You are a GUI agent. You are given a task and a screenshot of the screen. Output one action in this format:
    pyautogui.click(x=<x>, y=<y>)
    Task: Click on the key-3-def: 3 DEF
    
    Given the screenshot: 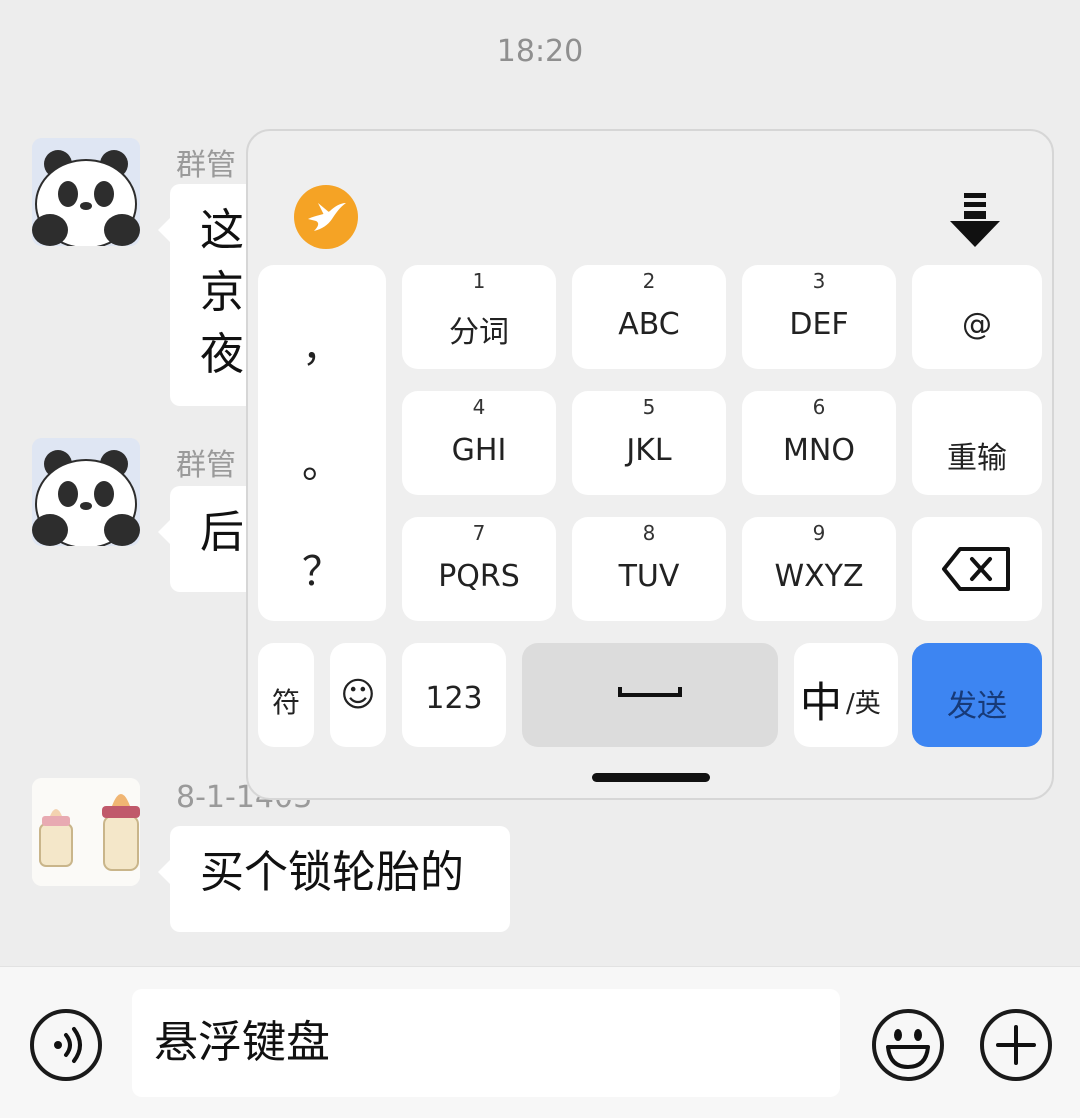 What is the action you would take?
    pyautogui.click(x=819, y=317)
    